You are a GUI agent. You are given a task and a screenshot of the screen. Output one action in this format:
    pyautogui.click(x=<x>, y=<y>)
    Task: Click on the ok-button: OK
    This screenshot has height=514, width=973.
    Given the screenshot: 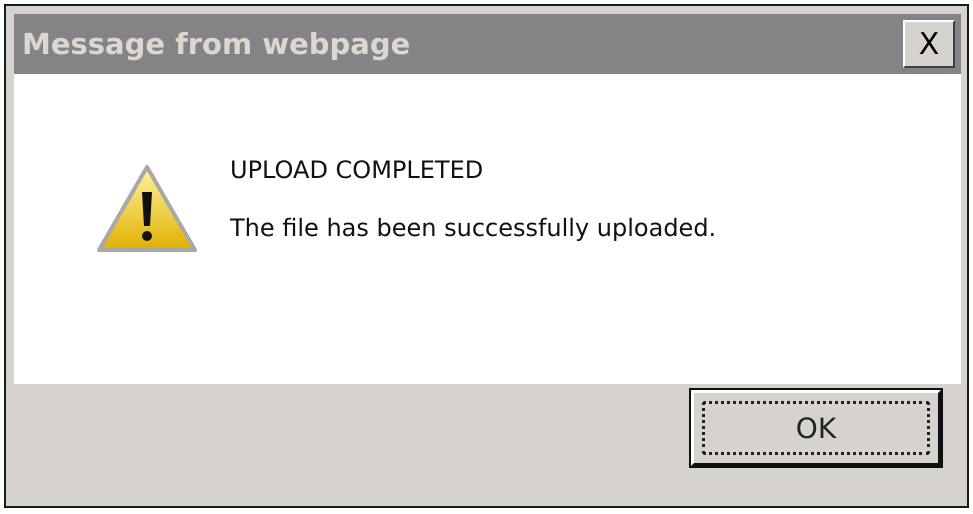 What is the action you would take?
    pyautogui.click(x=816, y=428)
    